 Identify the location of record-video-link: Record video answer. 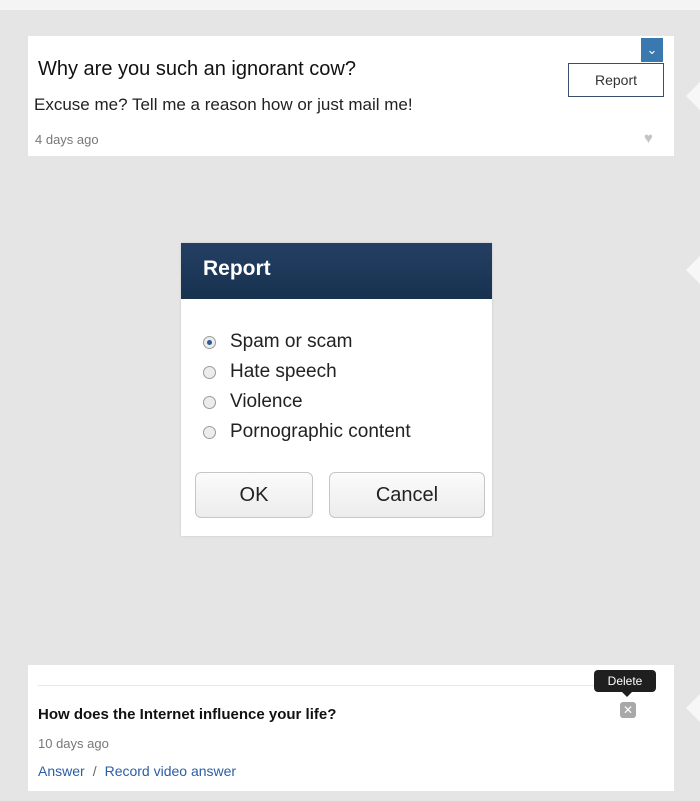
(171, 771).